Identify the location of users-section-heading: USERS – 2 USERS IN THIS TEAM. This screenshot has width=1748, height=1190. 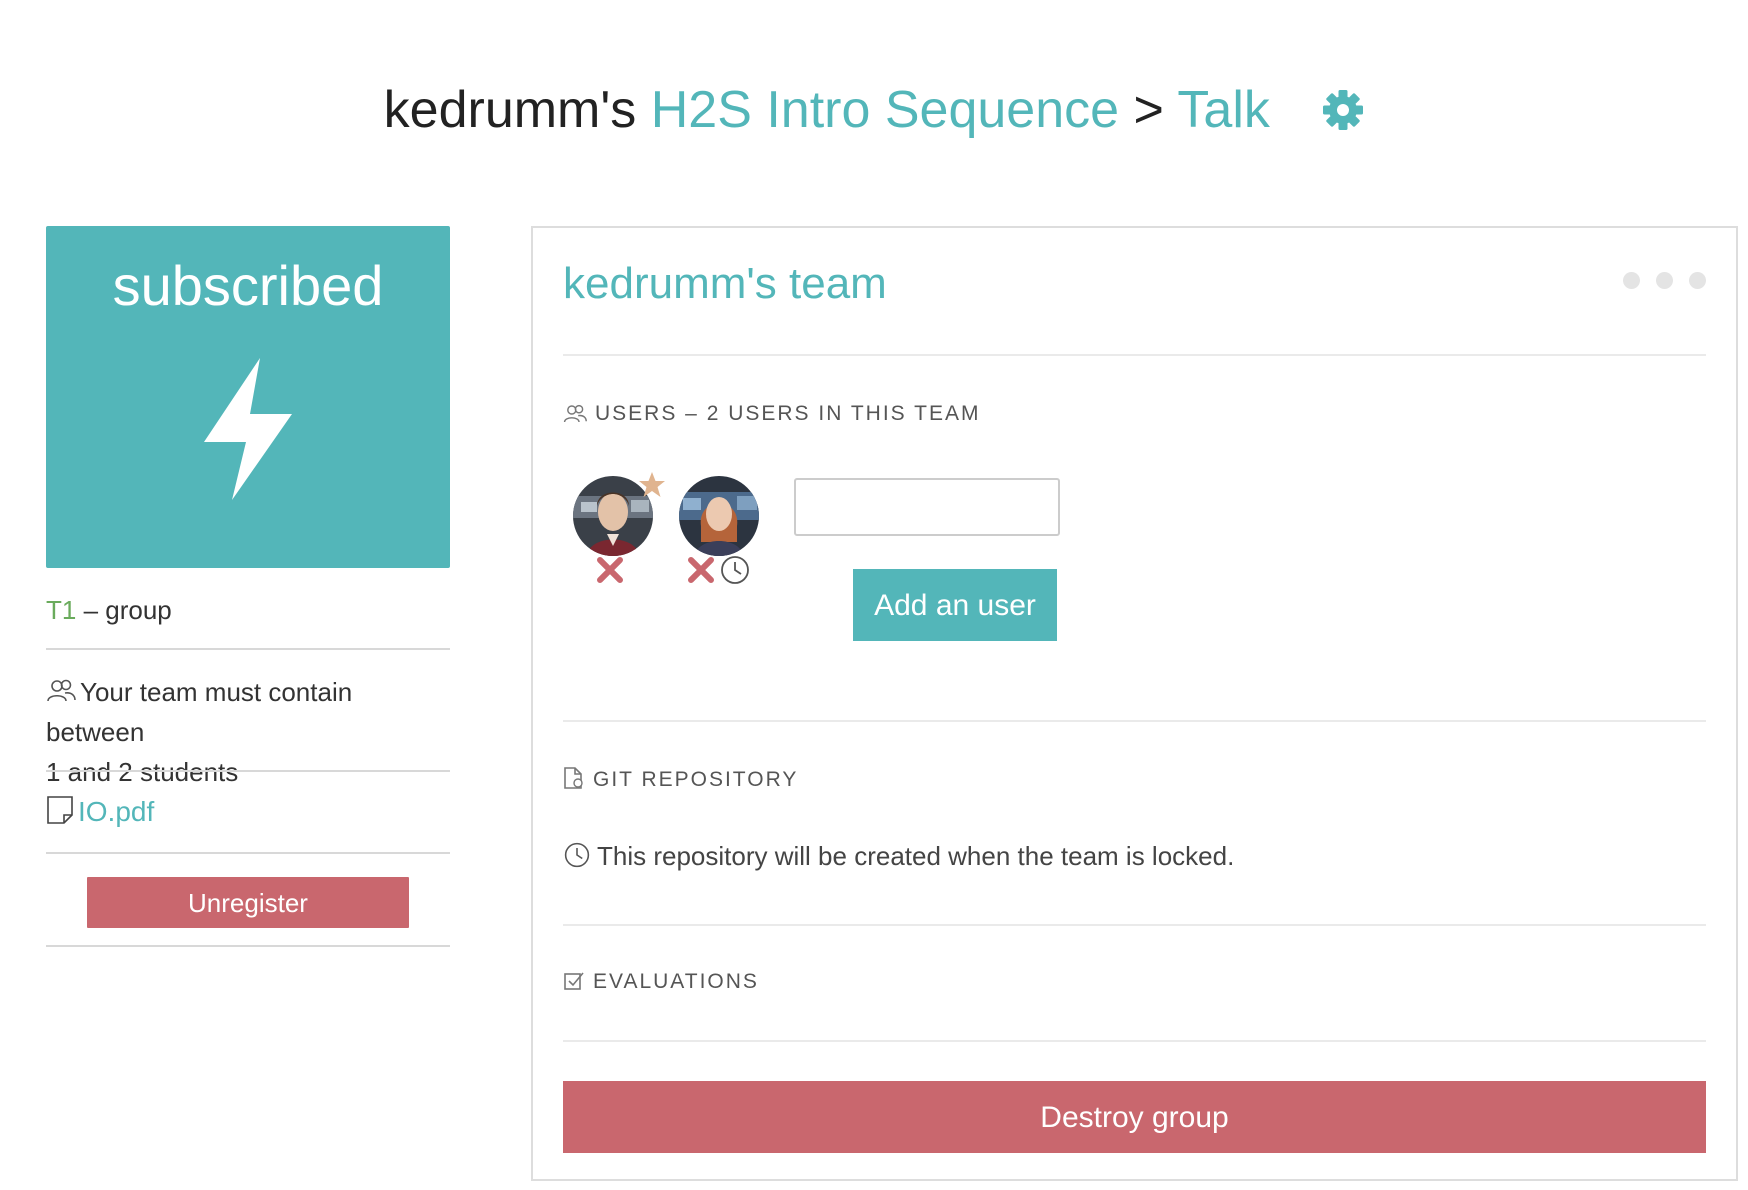
(771, 414).